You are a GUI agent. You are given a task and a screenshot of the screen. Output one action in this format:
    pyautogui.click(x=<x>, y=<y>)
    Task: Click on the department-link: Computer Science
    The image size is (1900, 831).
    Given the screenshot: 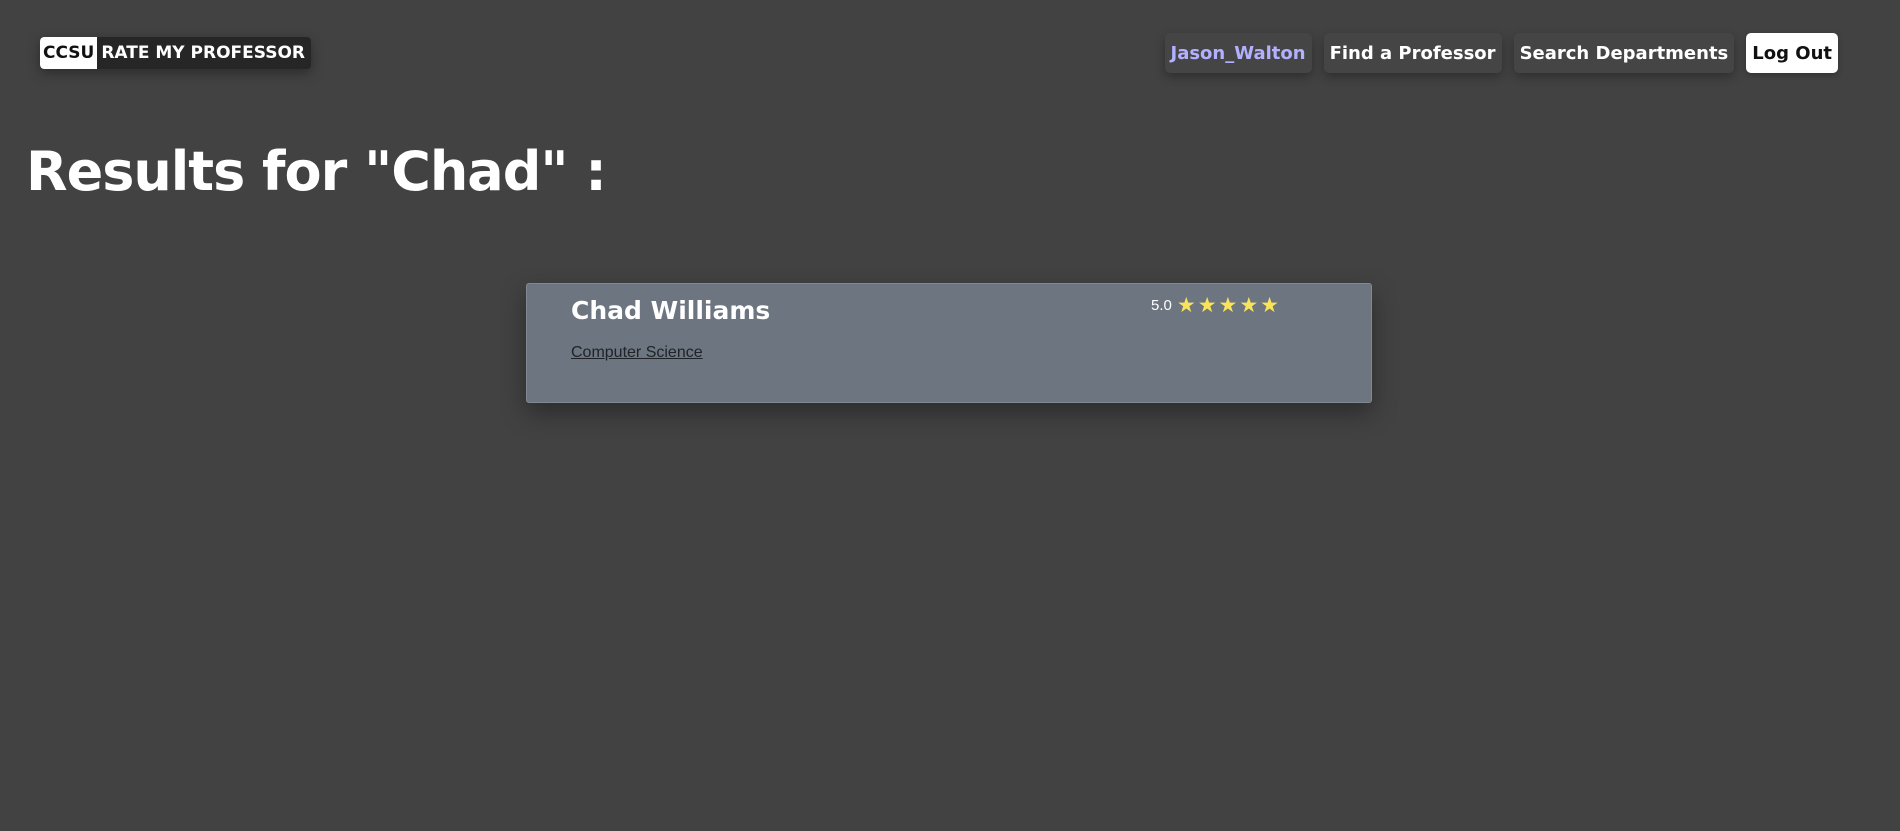 What is the action you would take?
    pyautogui.click(x=637, y=353)
    